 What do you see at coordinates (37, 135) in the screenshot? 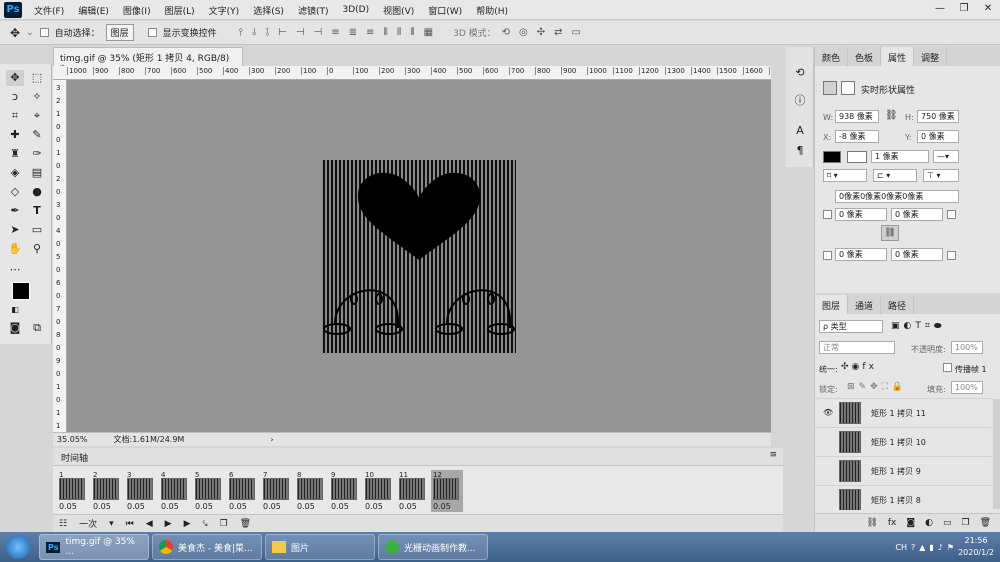
I see `brush-tool-icon: ✎` at bounding box center [37, 135].